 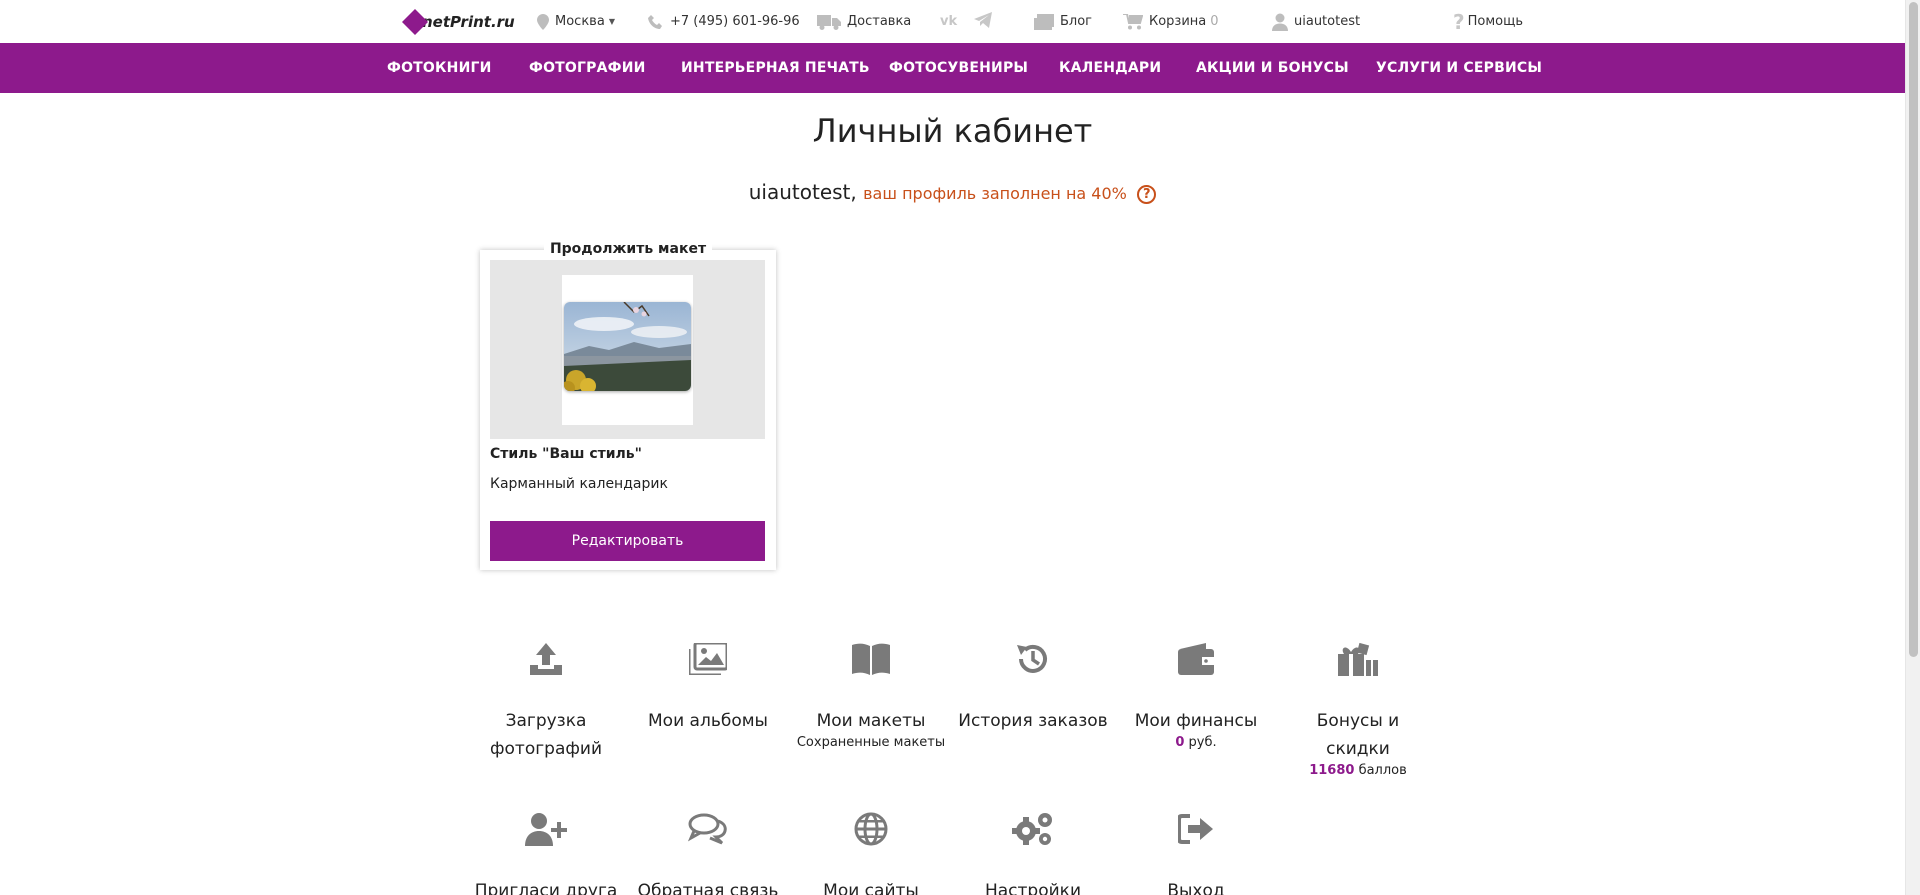 I want to click on menu-bonuses-label: Бонусы и скидки, so click(x=1358, y=735).